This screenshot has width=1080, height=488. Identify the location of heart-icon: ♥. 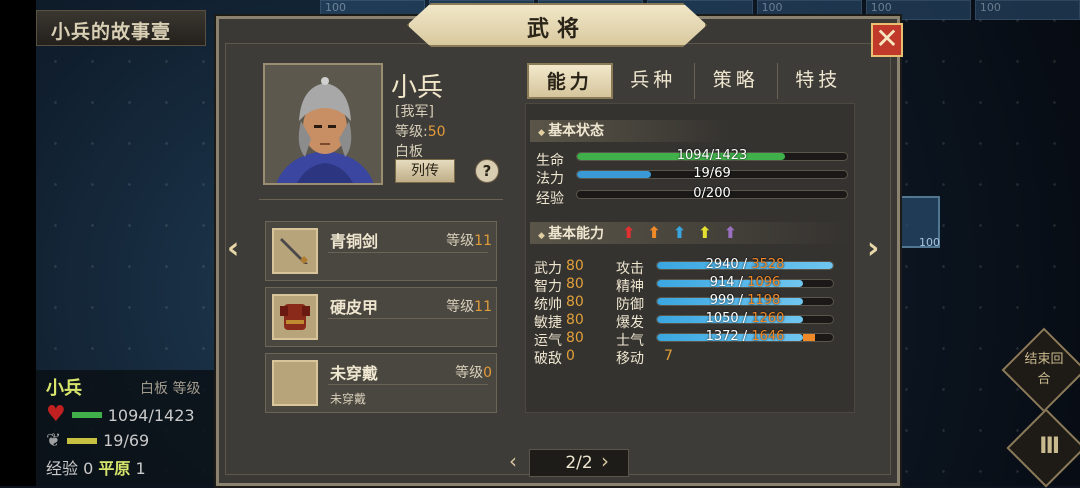
(56, 414).